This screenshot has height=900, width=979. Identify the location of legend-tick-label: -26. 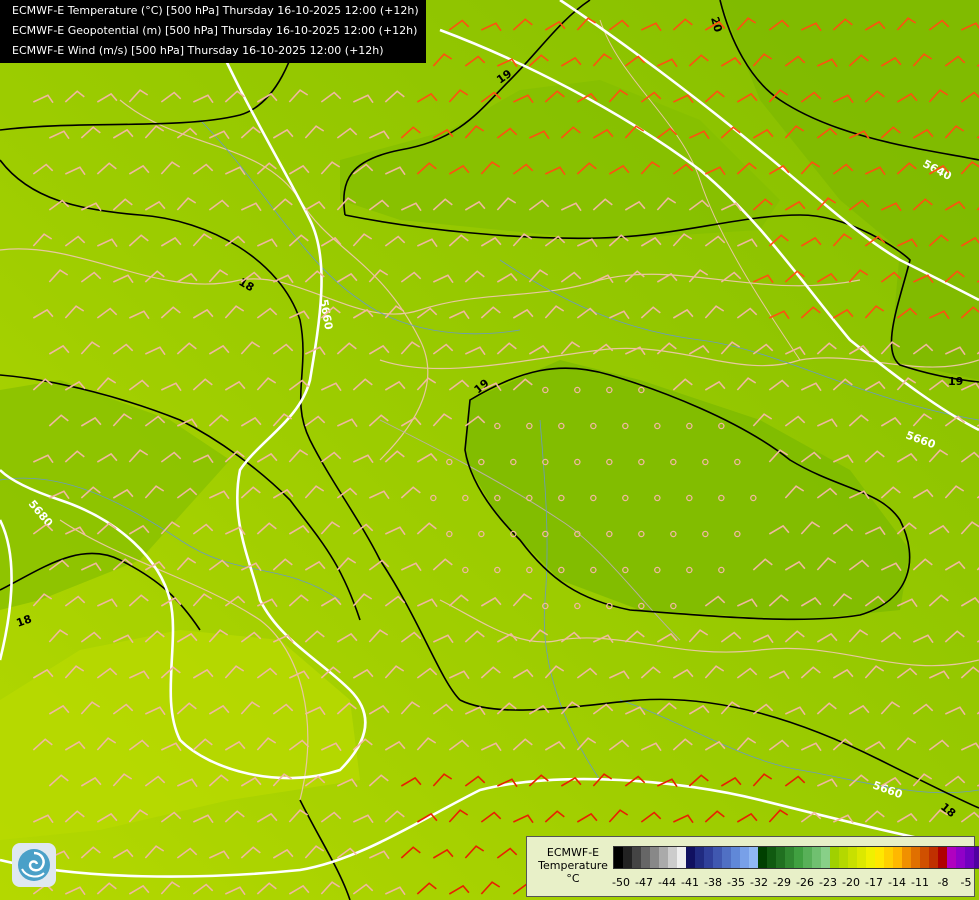
(805, 882).